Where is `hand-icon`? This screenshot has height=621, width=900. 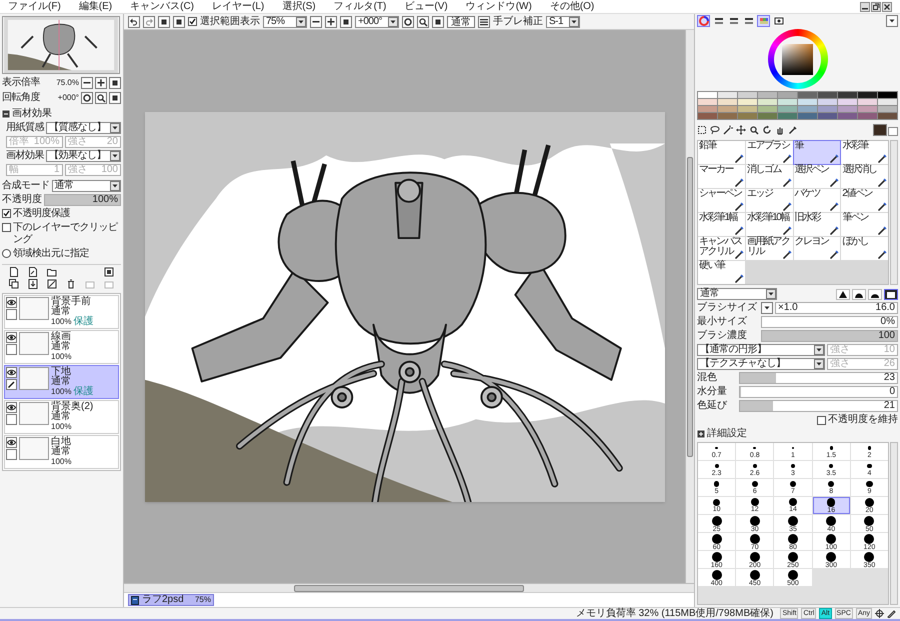
hand-icon is located at coordinates (780, 130).